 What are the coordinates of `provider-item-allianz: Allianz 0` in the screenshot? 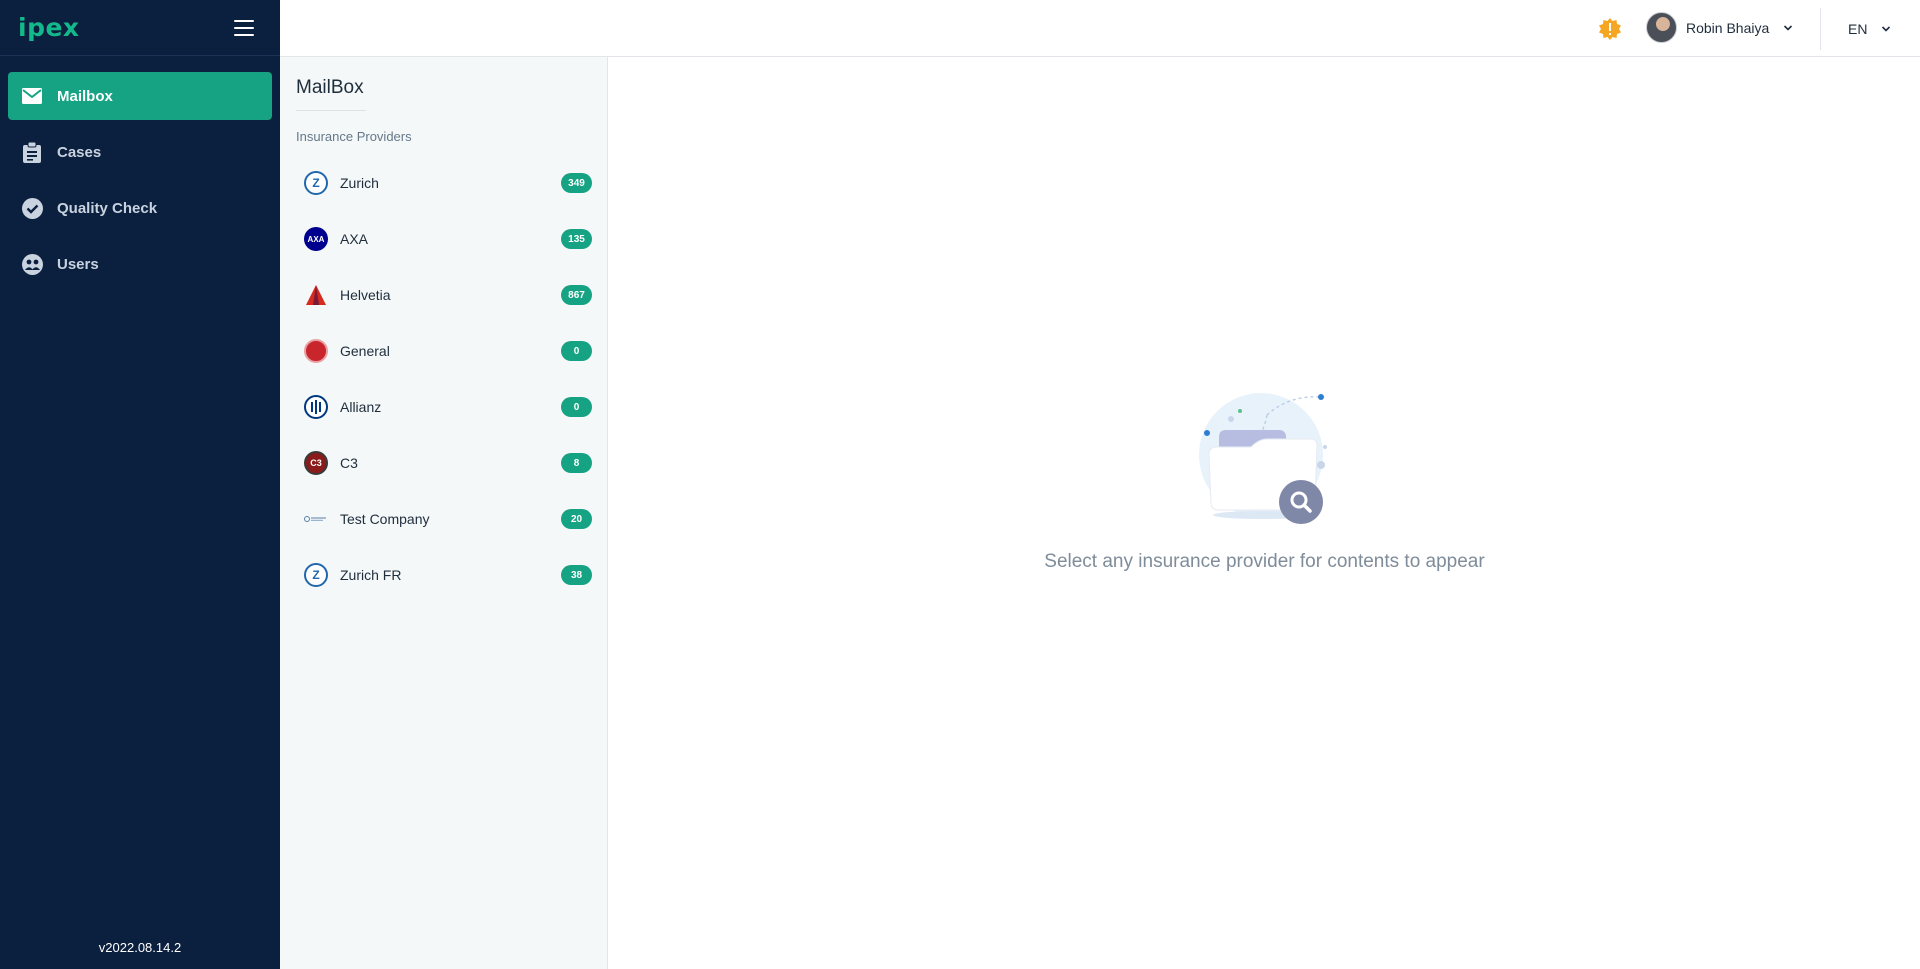 It's located at (444, 407).